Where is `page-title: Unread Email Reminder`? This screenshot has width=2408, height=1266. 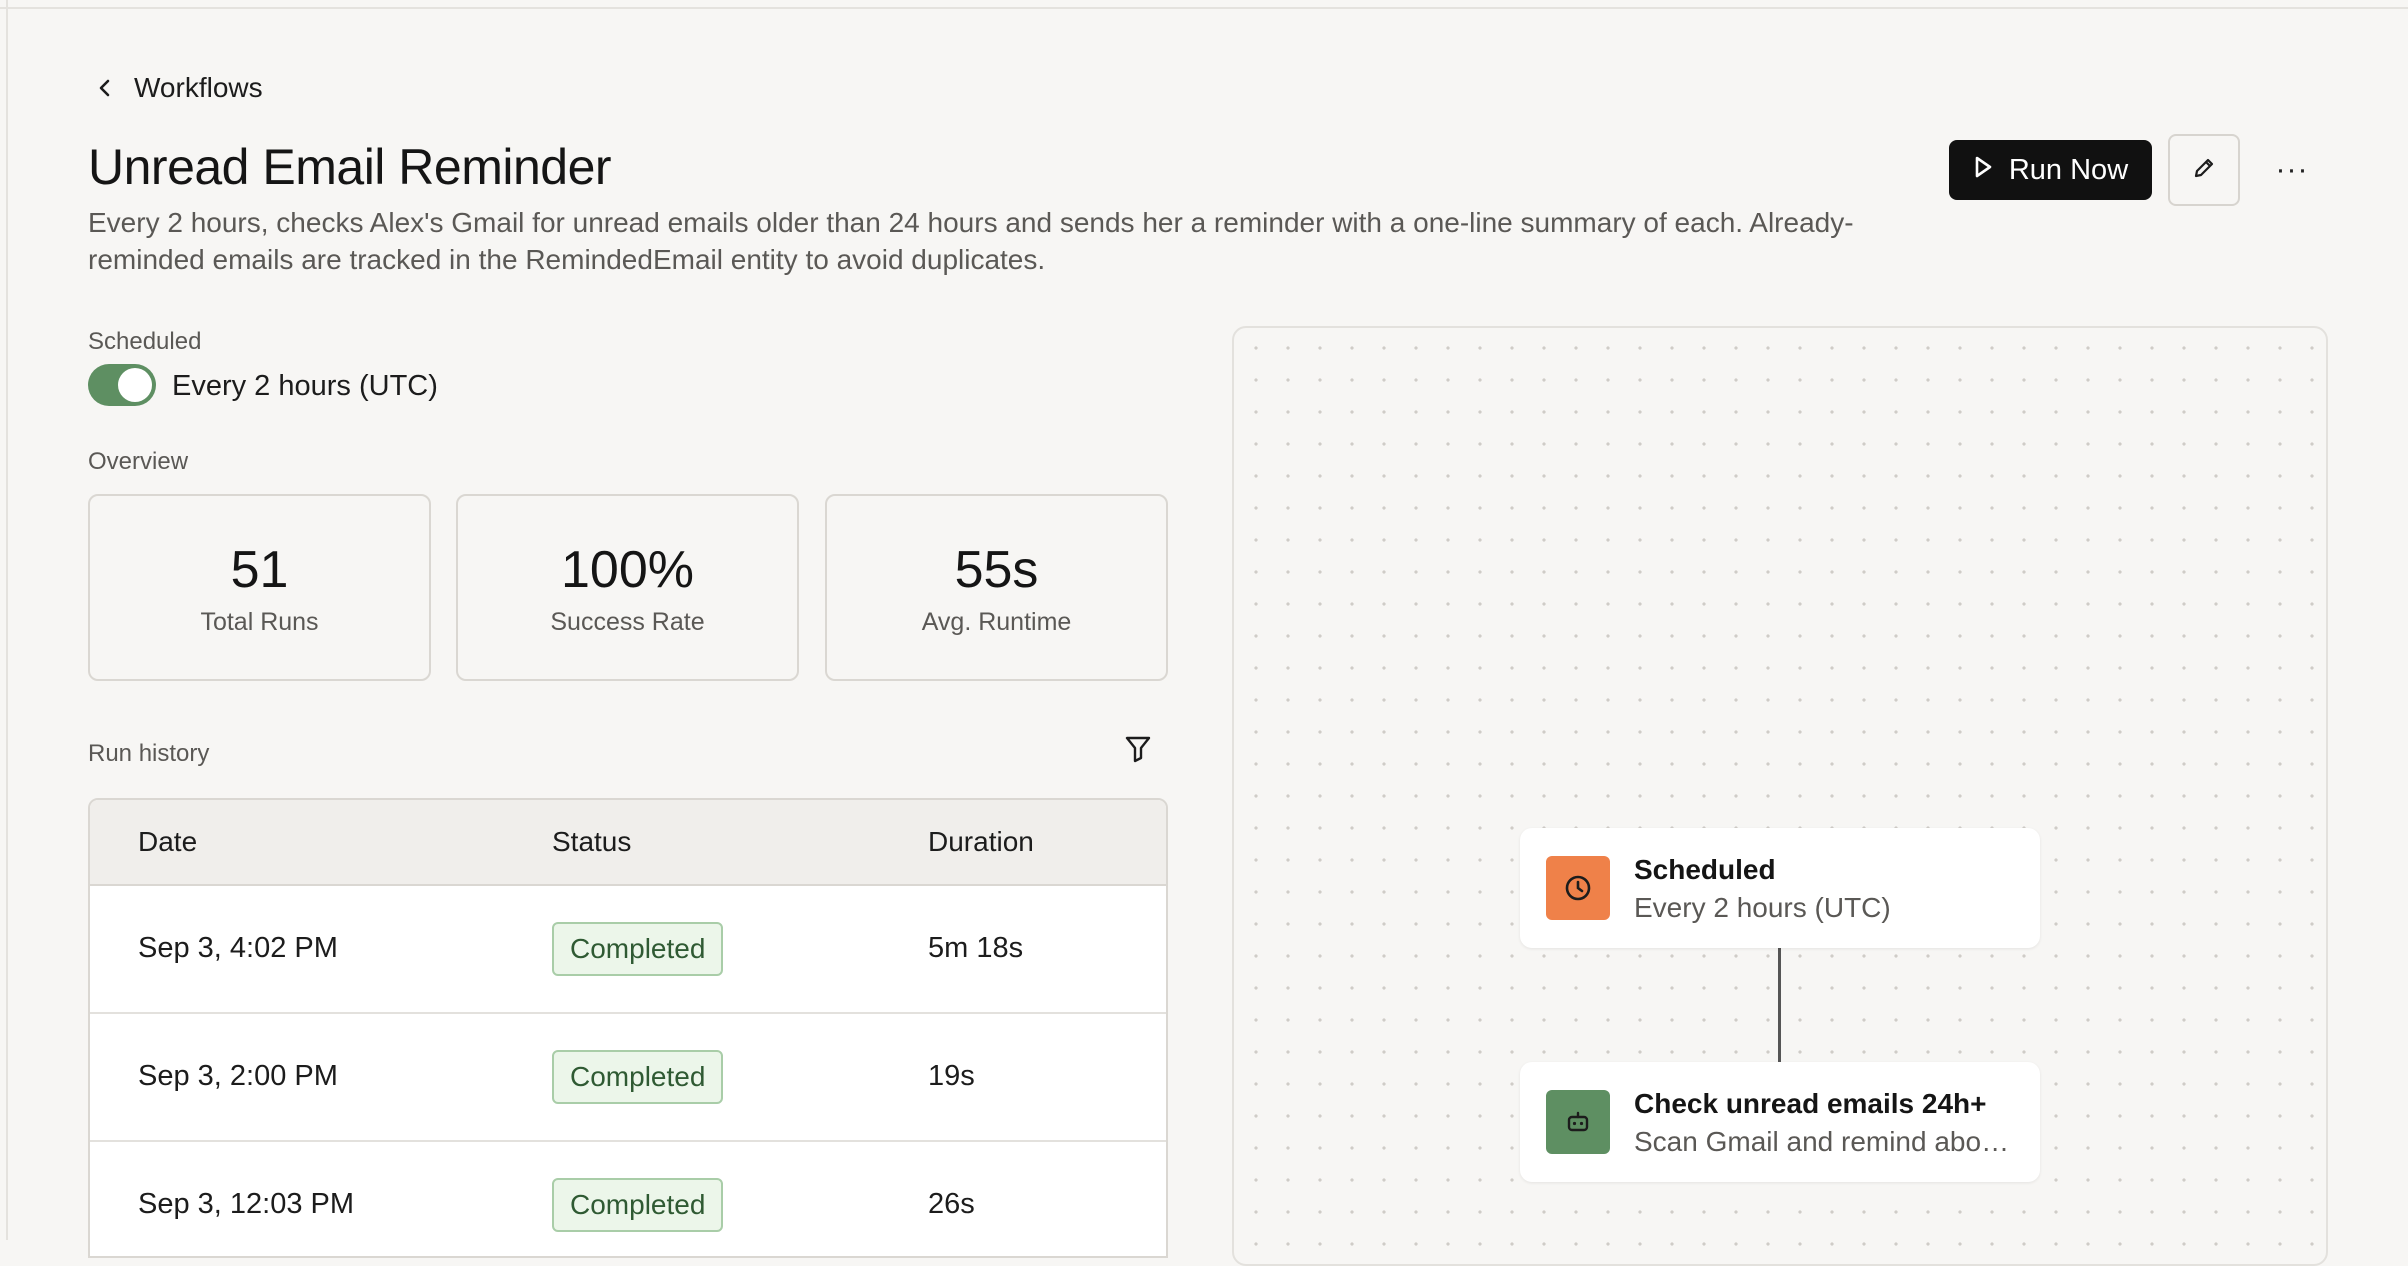 page-title: Unread Email Reminder is located at coordinates (350, 167).